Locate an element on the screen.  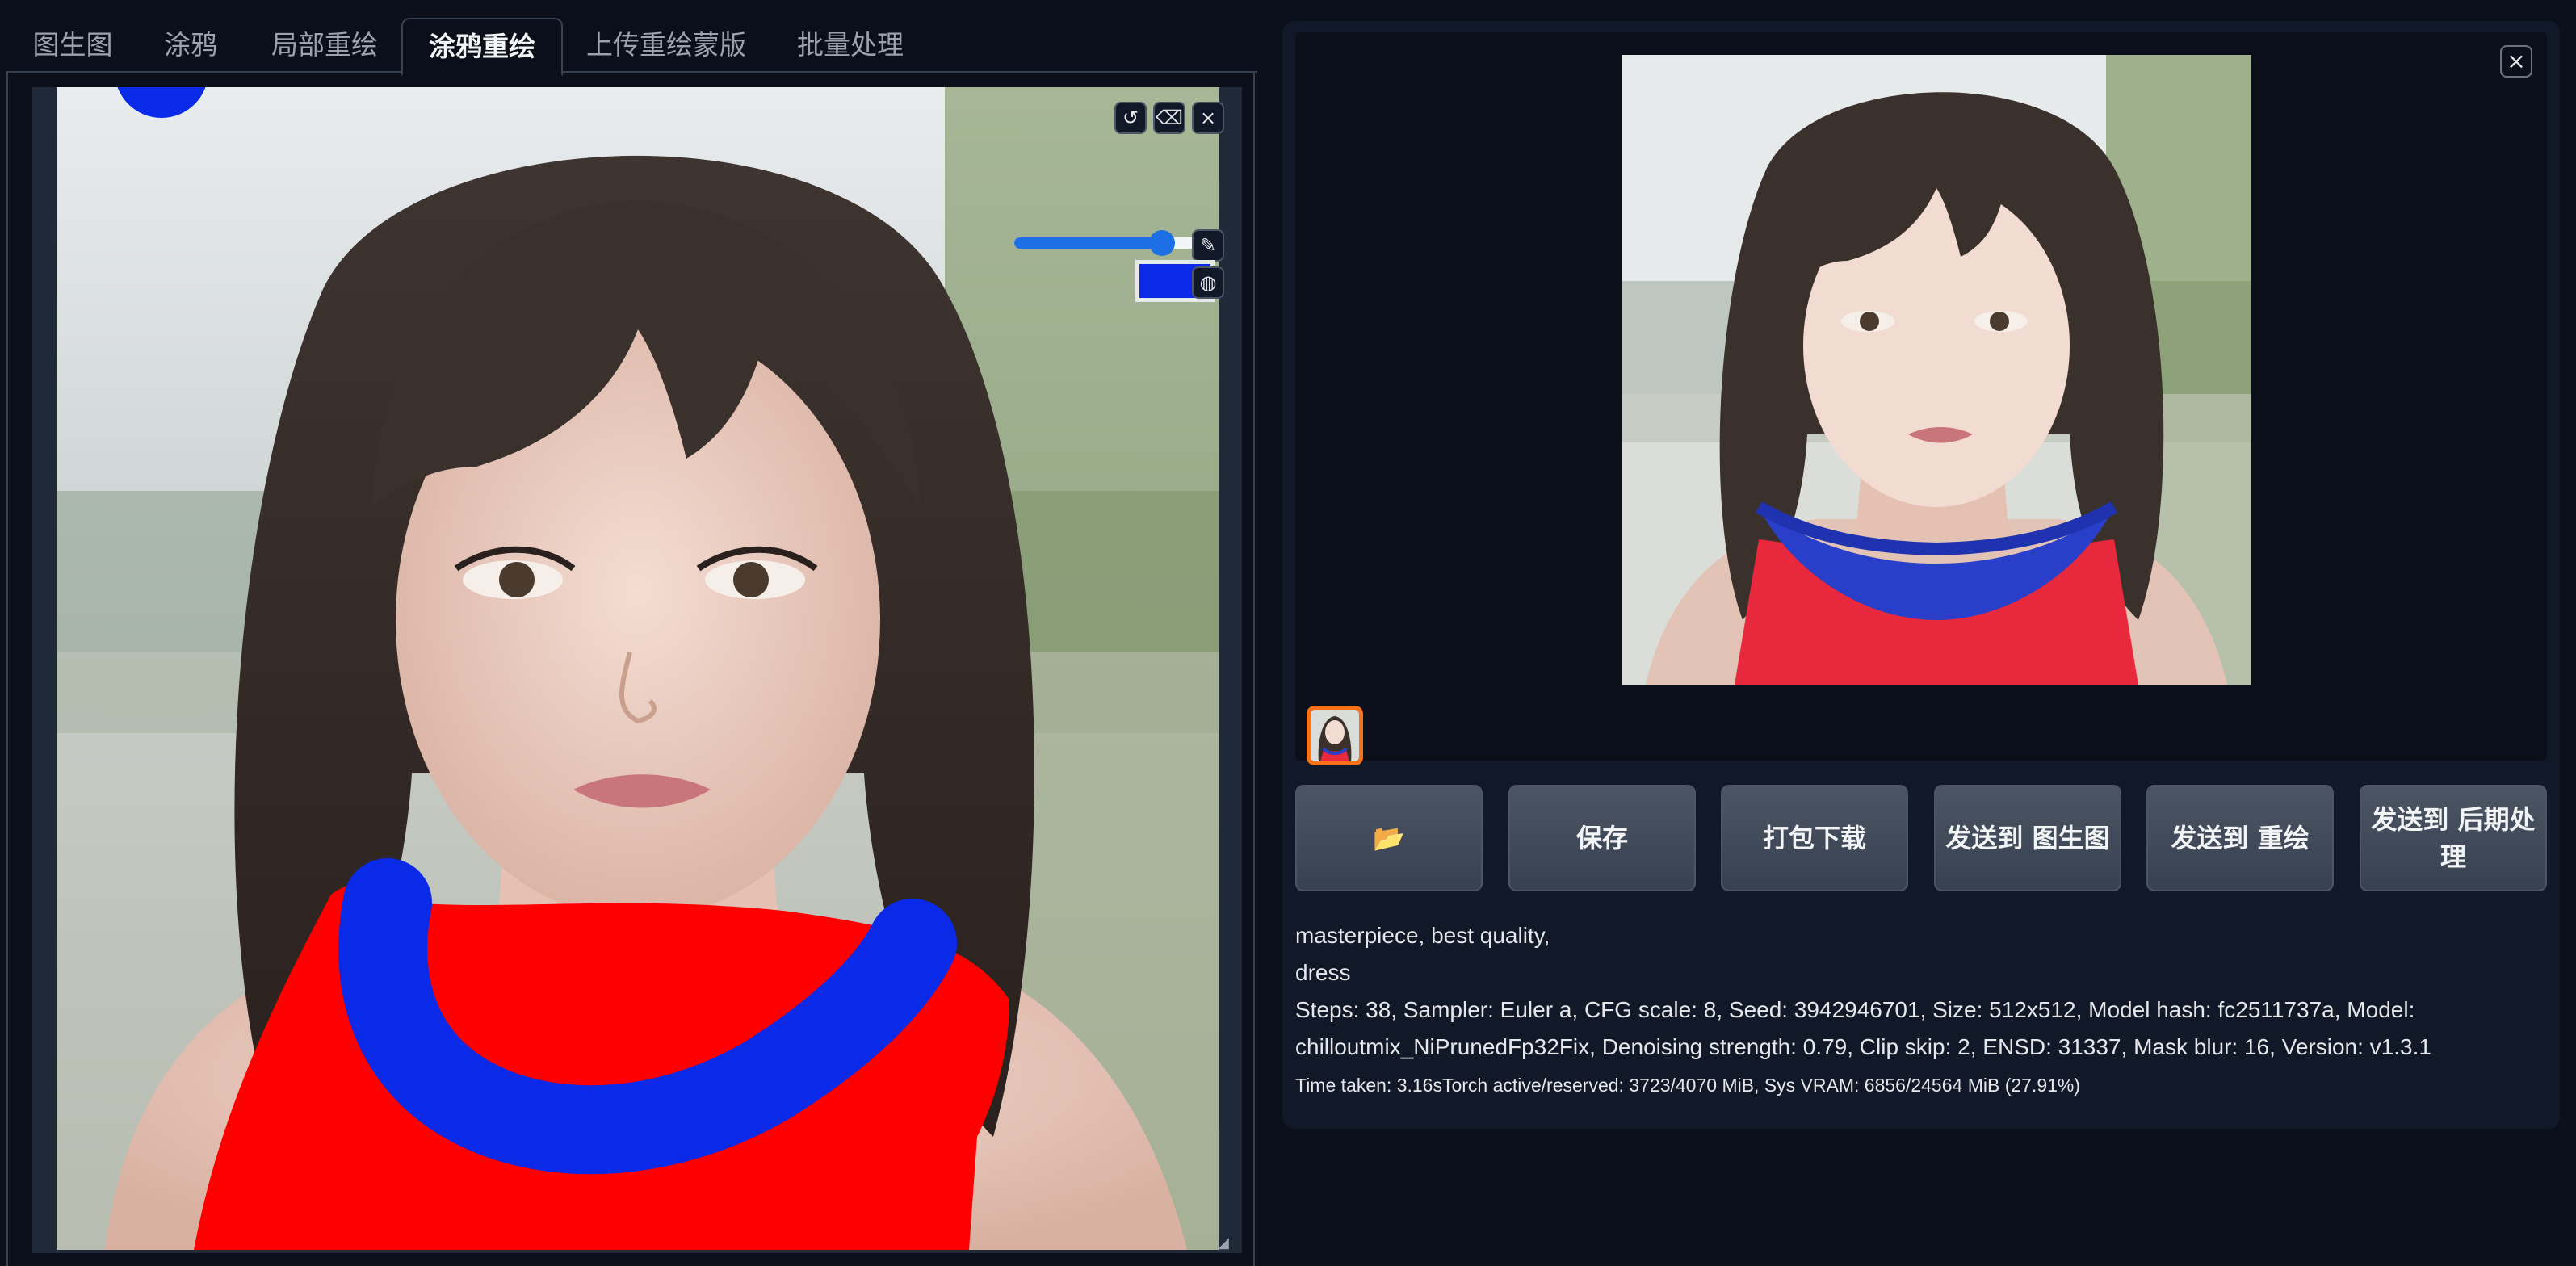
palette-icon: ◍ is located at coordinates (1208, 282).